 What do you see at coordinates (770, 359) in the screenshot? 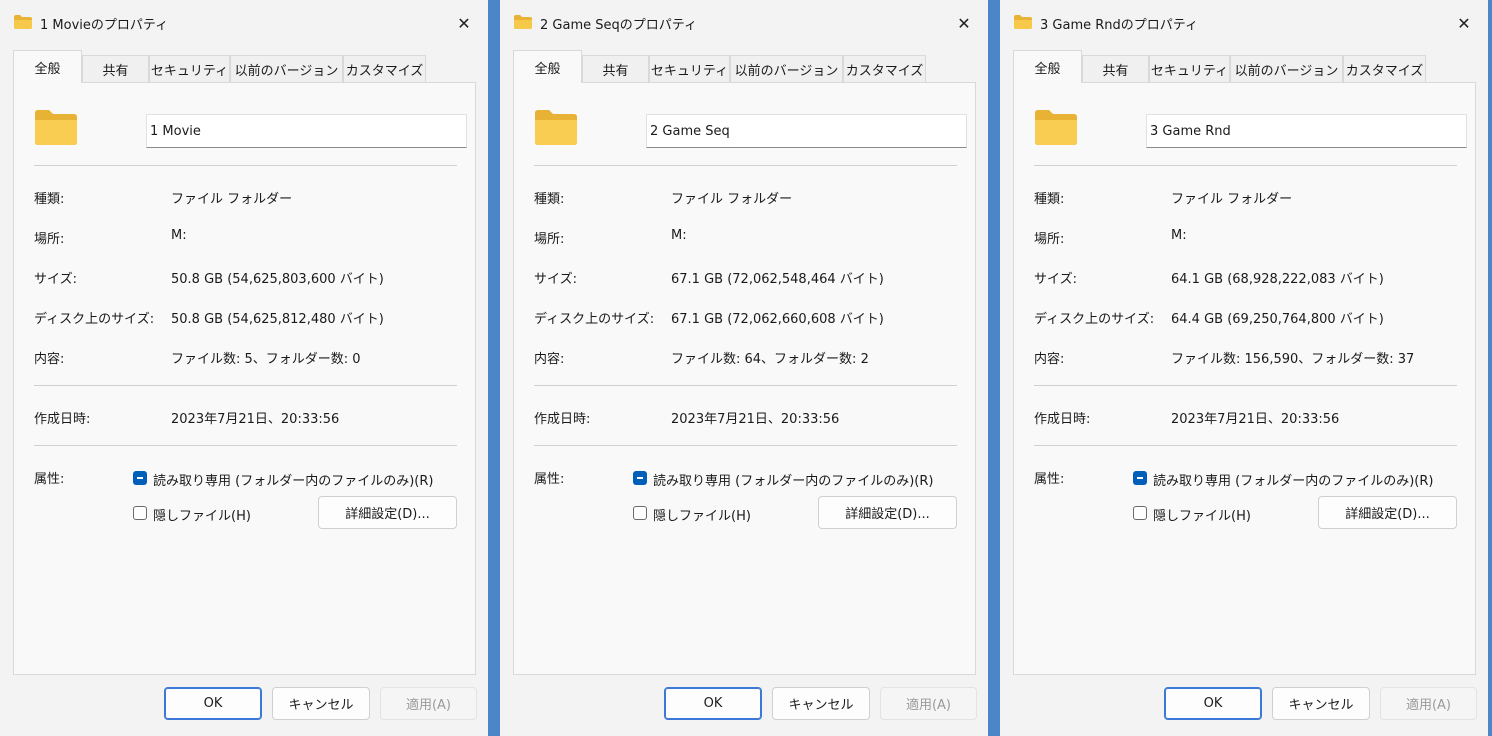
I see `contains-value: ファイル数: 64、フォルダー数: 2` at bounding box center [770, 359].